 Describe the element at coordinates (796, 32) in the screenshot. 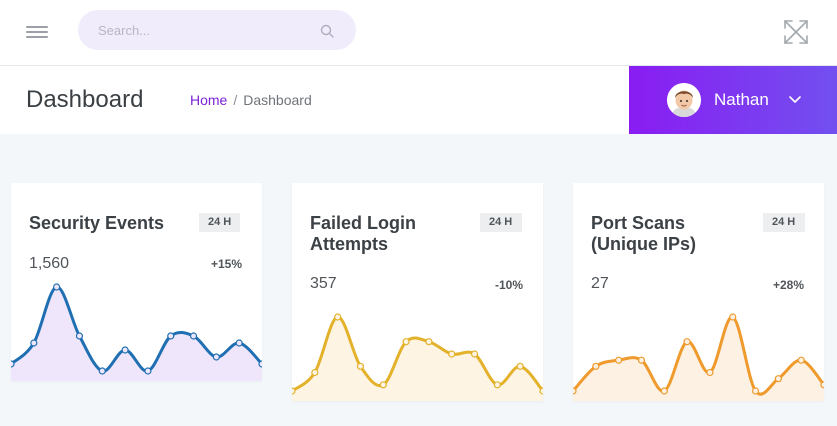

I see `fullscreen-icon` at that location.